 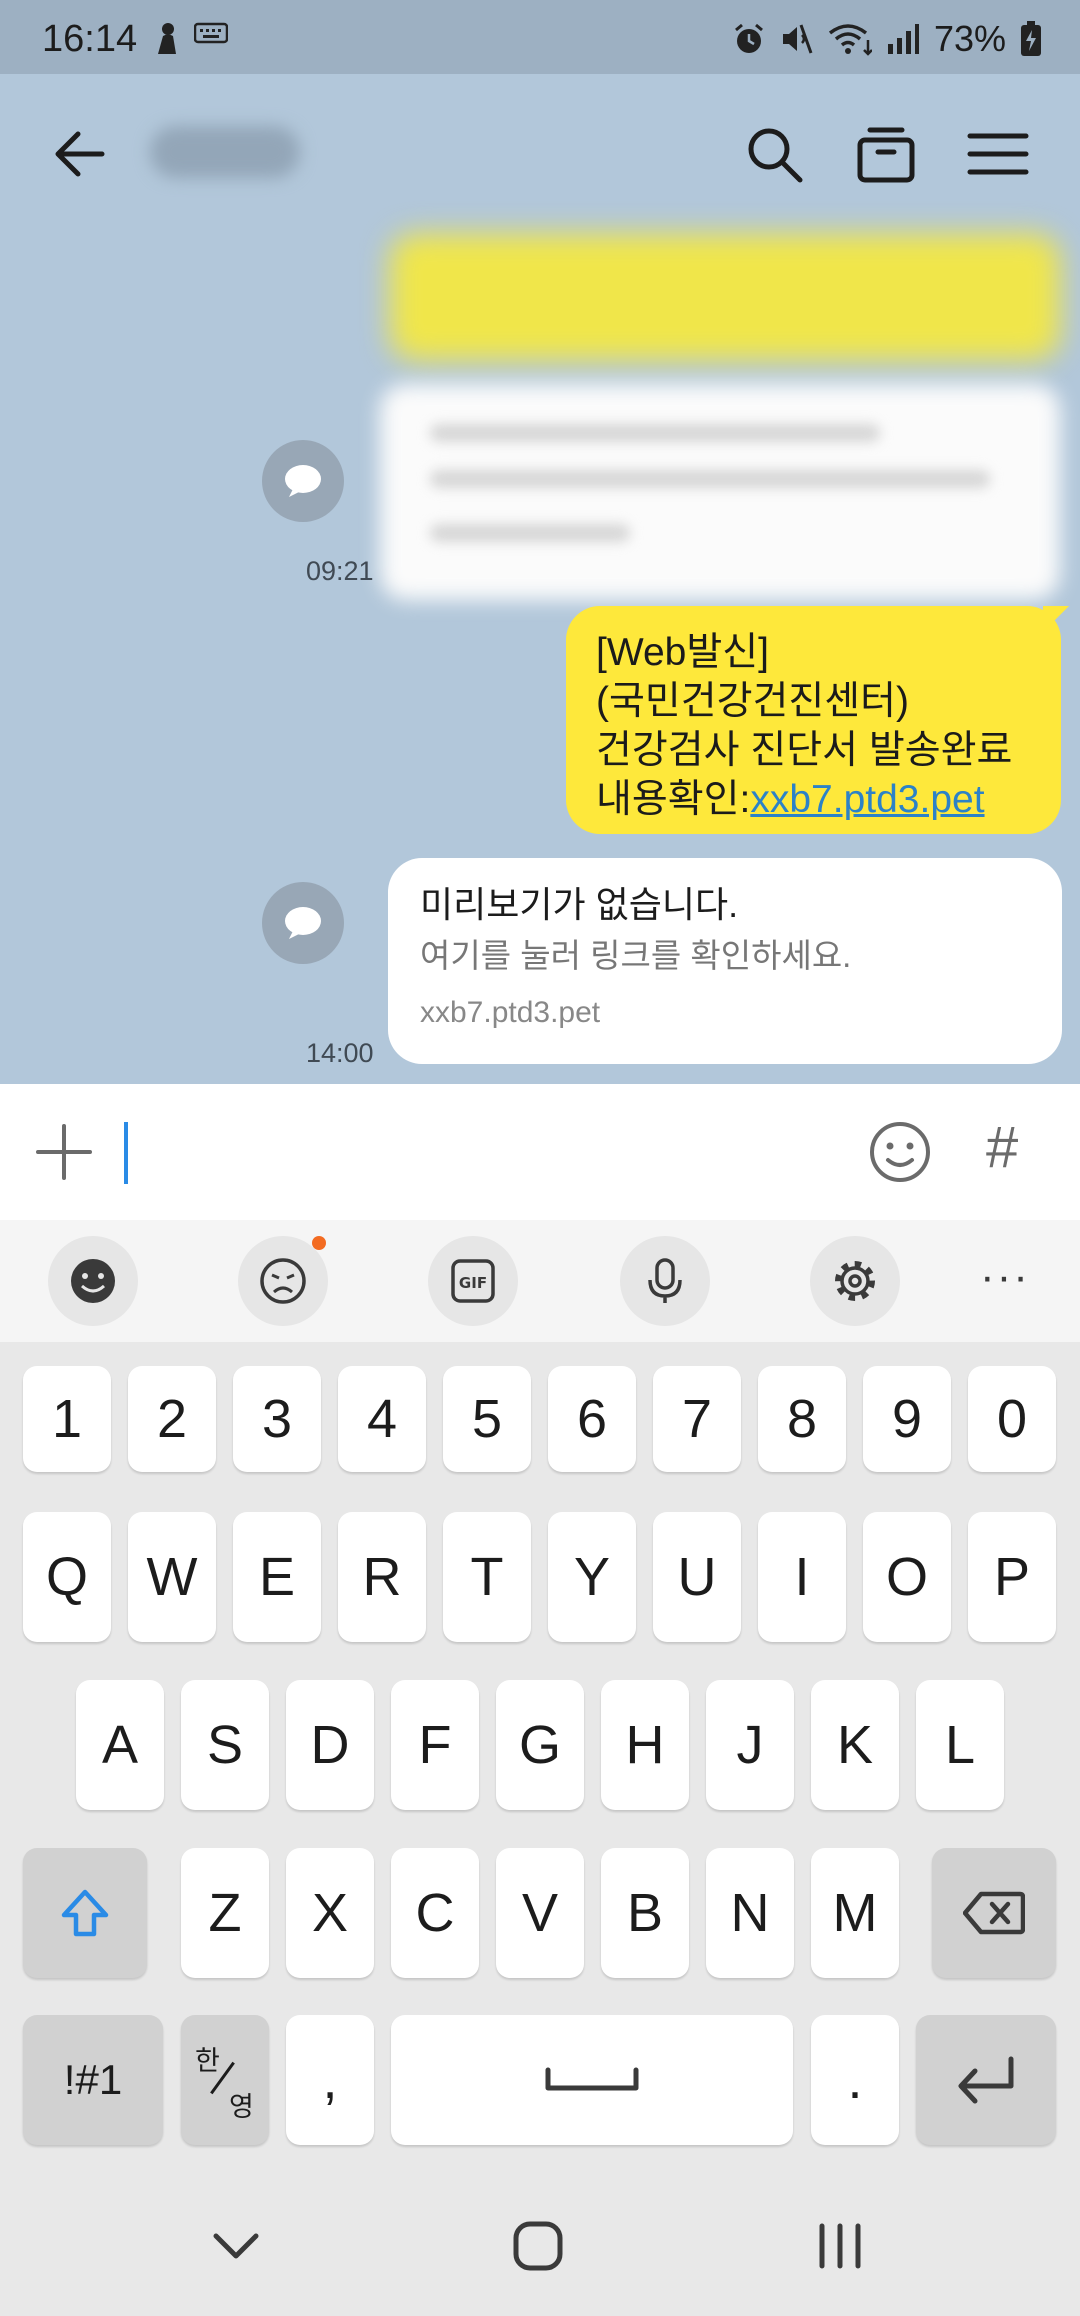 I want to click on key-k: K, so click(x=855, y=1745).